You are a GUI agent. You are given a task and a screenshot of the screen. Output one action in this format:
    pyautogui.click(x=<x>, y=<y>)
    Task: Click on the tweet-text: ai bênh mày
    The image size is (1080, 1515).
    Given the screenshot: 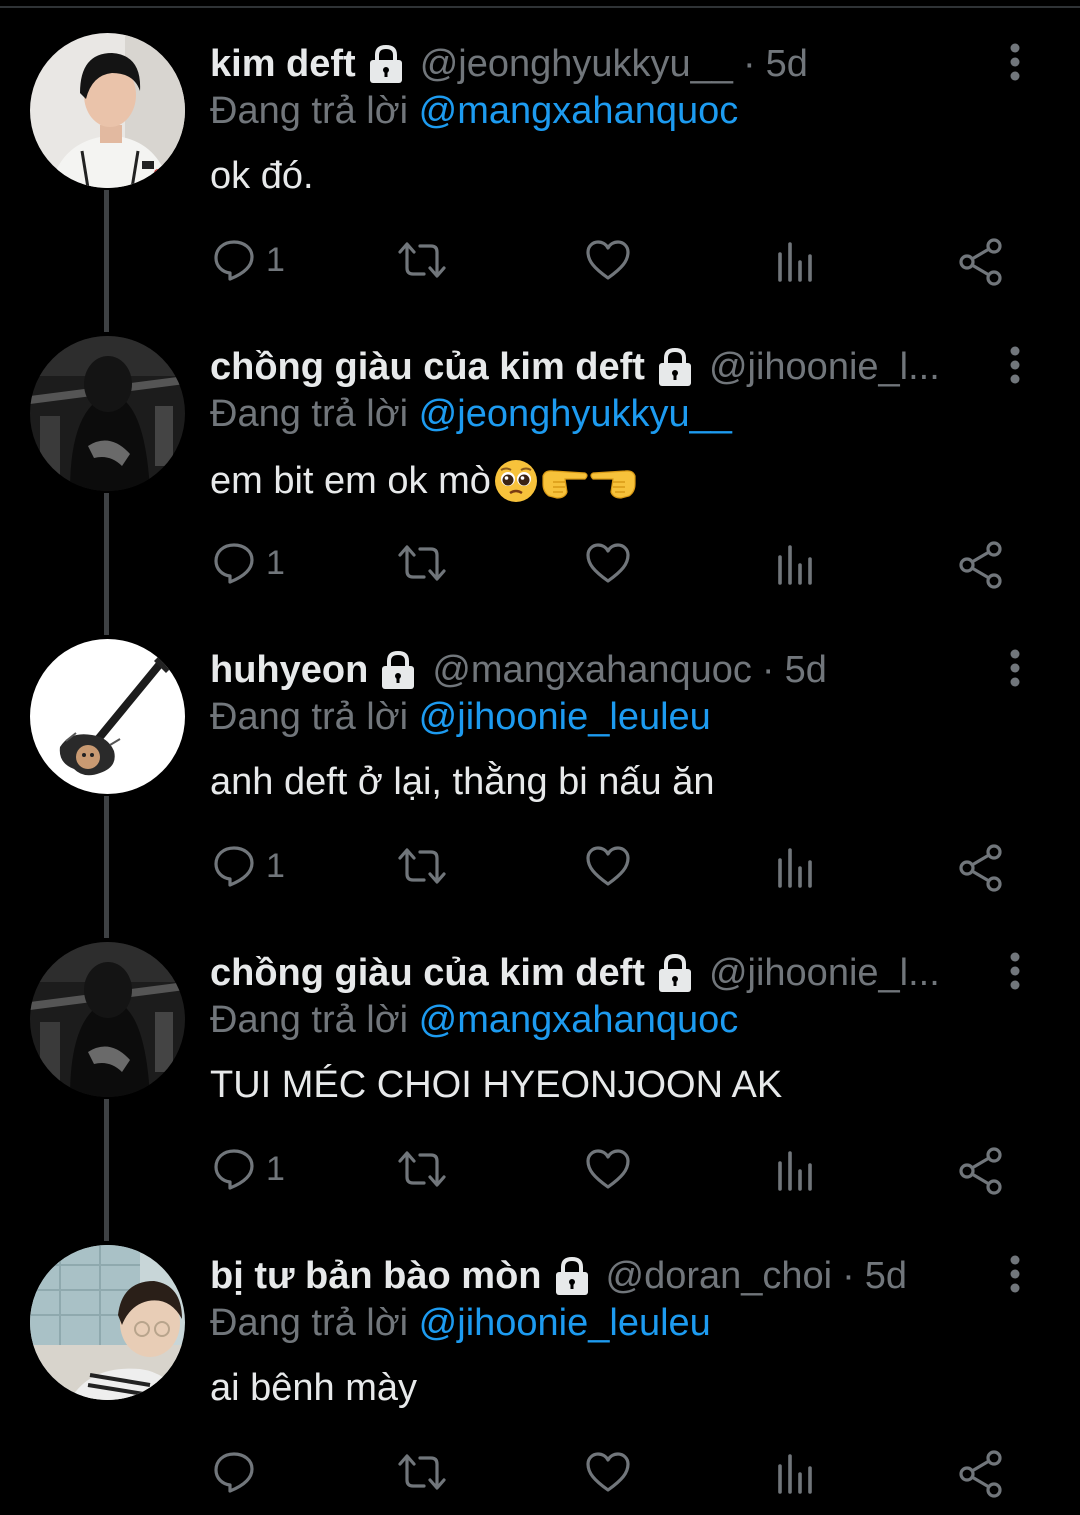 What is the action you would take?
    pyautogui.click(x=313, y=1388)
    